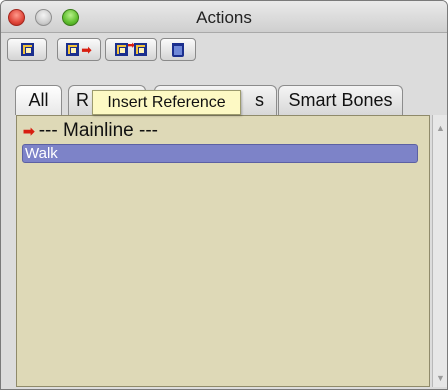 The width and height of the screenshot is (448, 390). What do you see at coordinates (440, 378) in the screenshot?
I see `scroll-down-arrow-icon: ▼` at bounding box center [440, 378].